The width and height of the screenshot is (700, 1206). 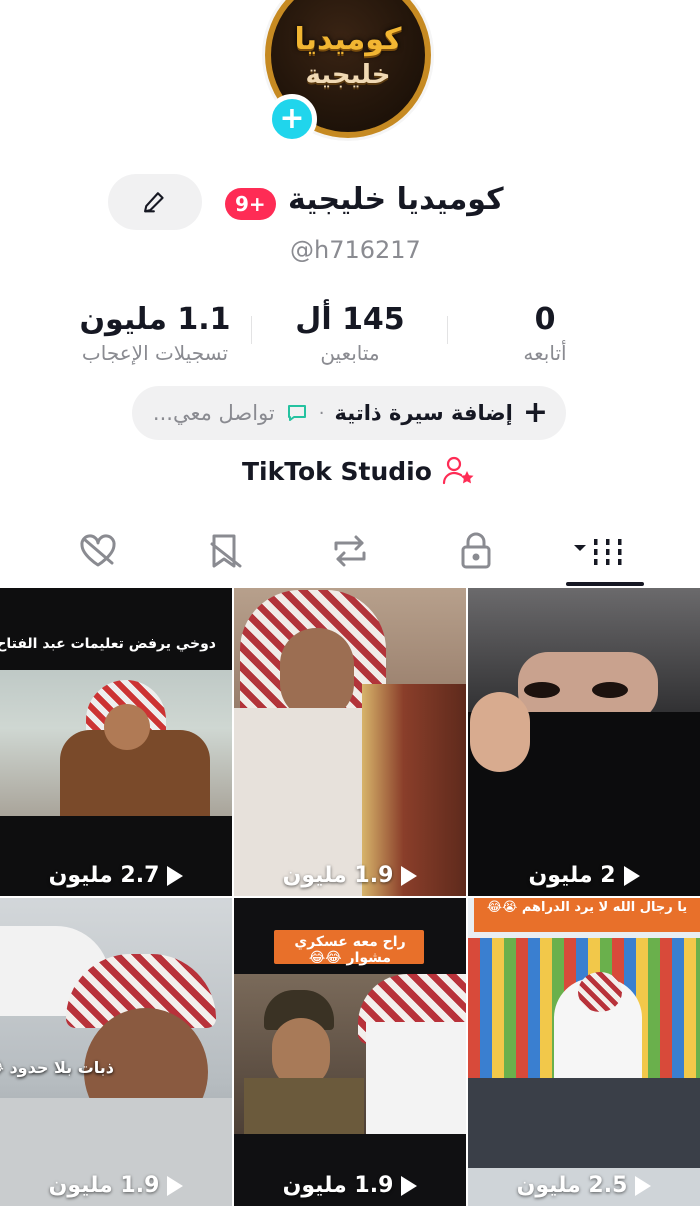 What do you see at coordinates (572, 875) in the screenshot?
I see `view-count-text: 2 مليون` at bounding box center [572, 875].